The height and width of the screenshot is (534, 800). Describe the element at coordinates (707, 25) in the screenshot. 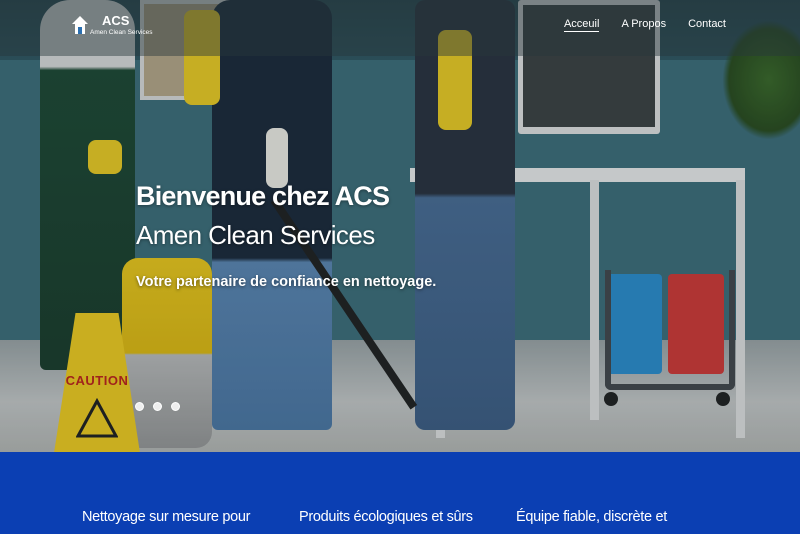

I see `nav-link-contact: Contact` at that location.